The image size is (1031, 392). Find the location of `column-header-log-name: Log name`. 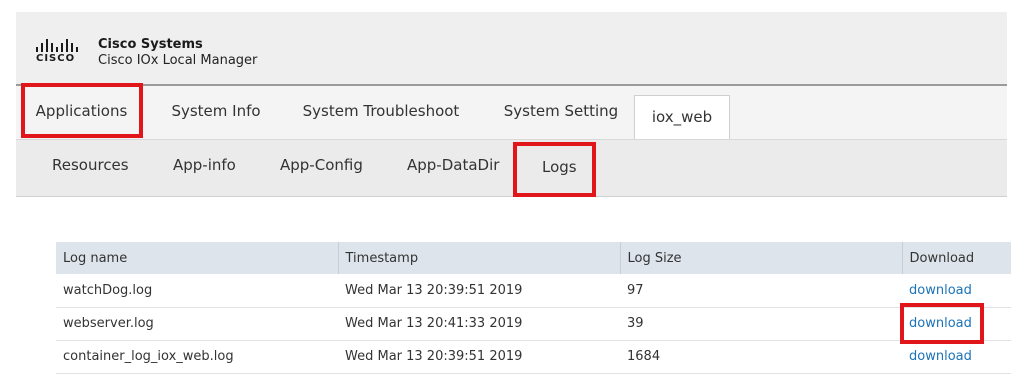

column-header-log-name: Log name is located at coordinates (197, 258).